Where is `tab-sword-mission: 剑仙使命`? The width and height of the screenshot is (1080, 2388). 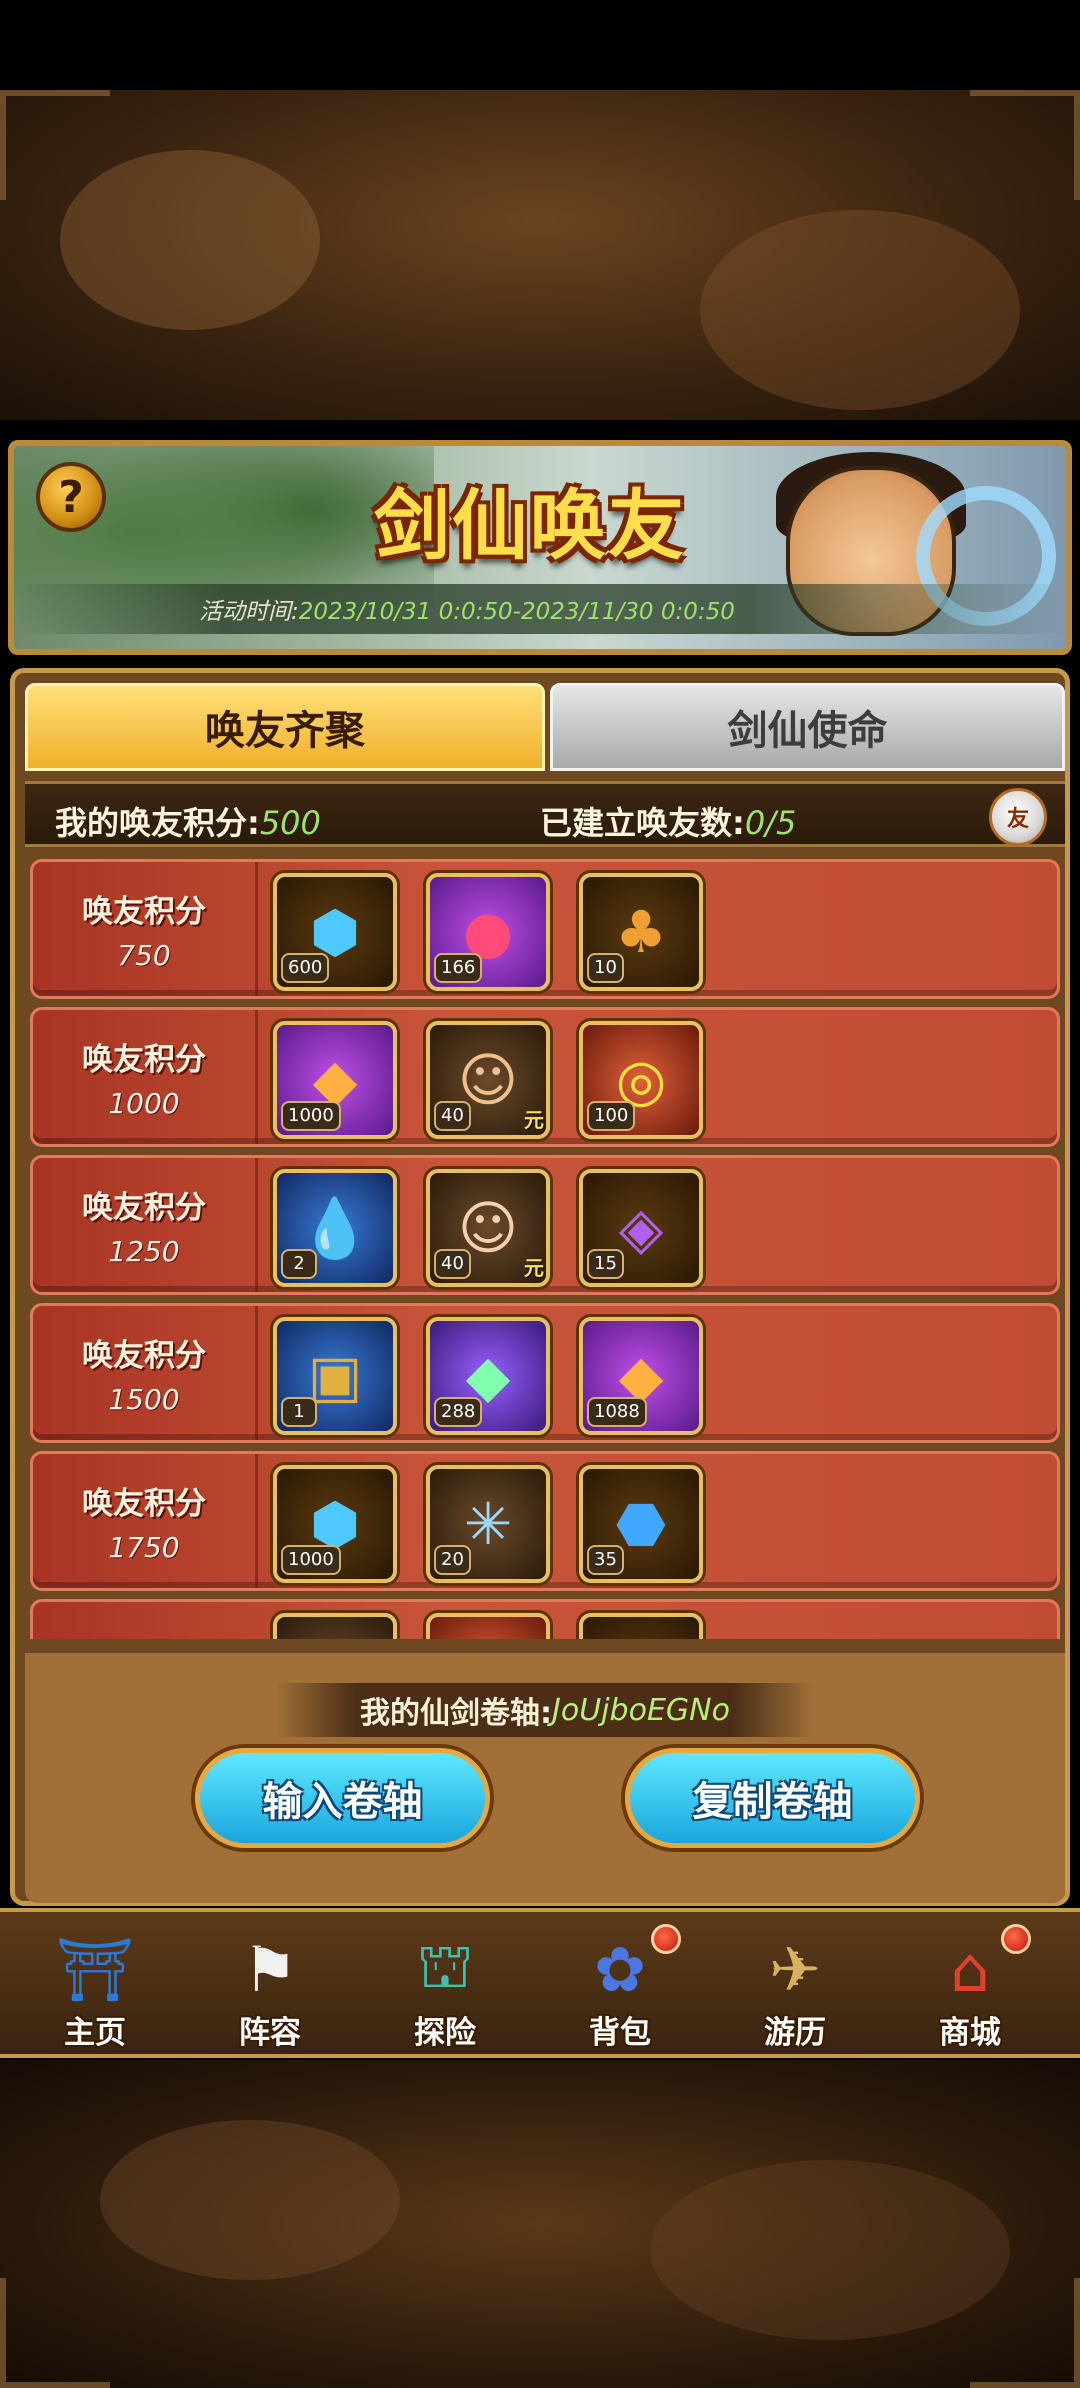 tab-sword-mission: 剑仙使命 is located at coordinates (807, 727).